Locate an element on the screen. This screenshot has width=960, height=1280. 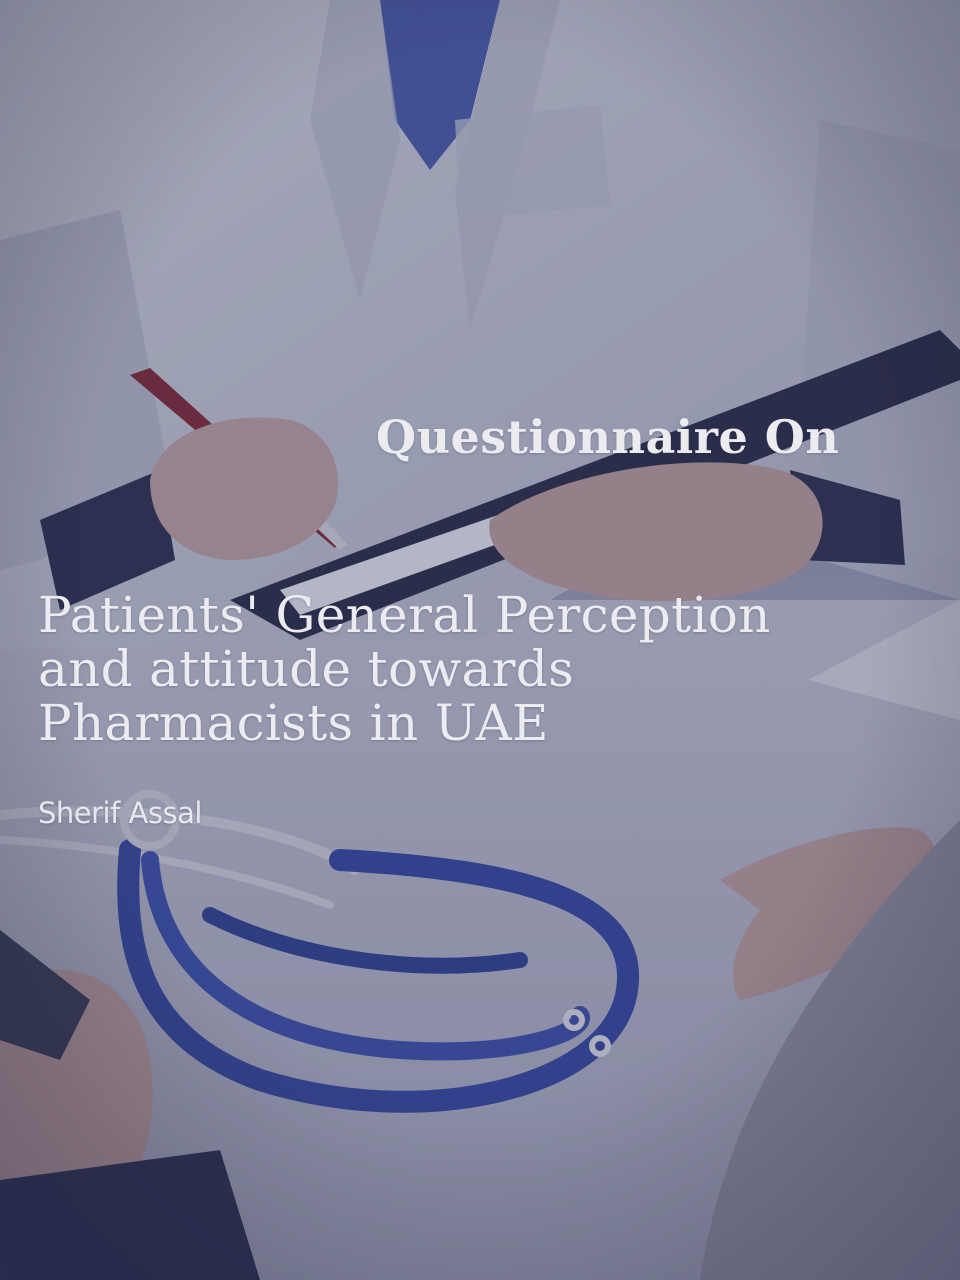
title-line-2: and attitude towards is located at coordinates (306, 669).